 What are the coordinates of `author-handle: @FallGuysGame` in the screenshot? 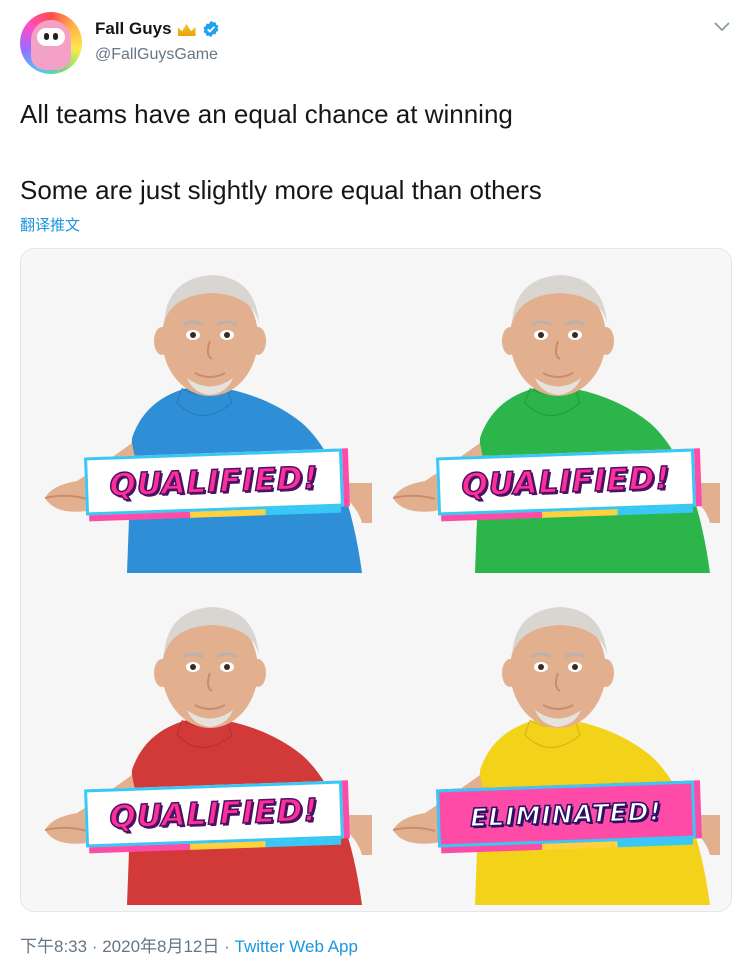 It's located at (156, 55).